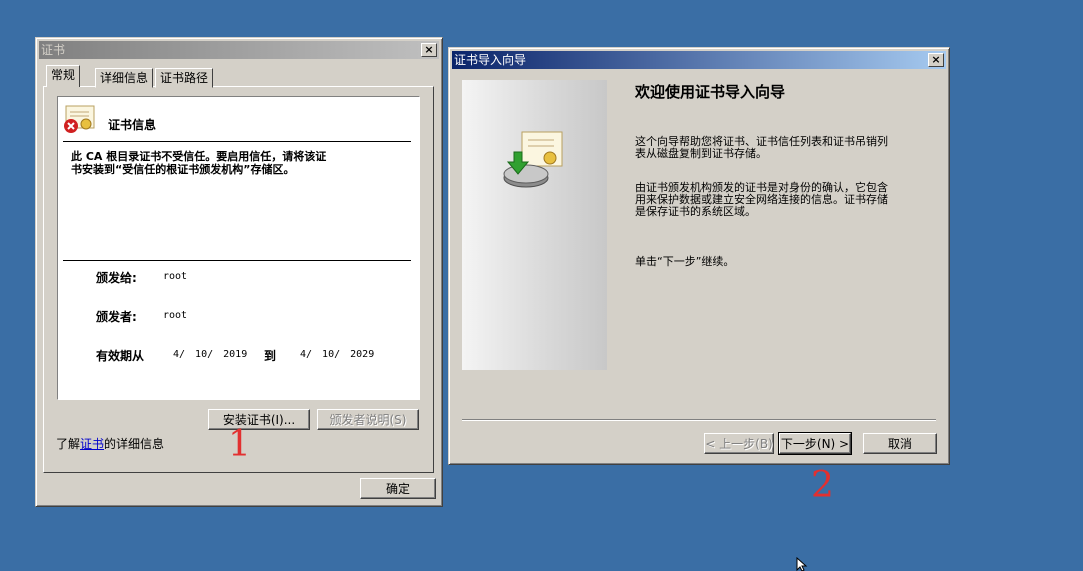 The image size is (1083, 571). What do you see at coordinates (685, 261) in the screenshot?
I see `wizard-paragraph-3: 单击“下一步”继续。` at bounding box center [685, 261].